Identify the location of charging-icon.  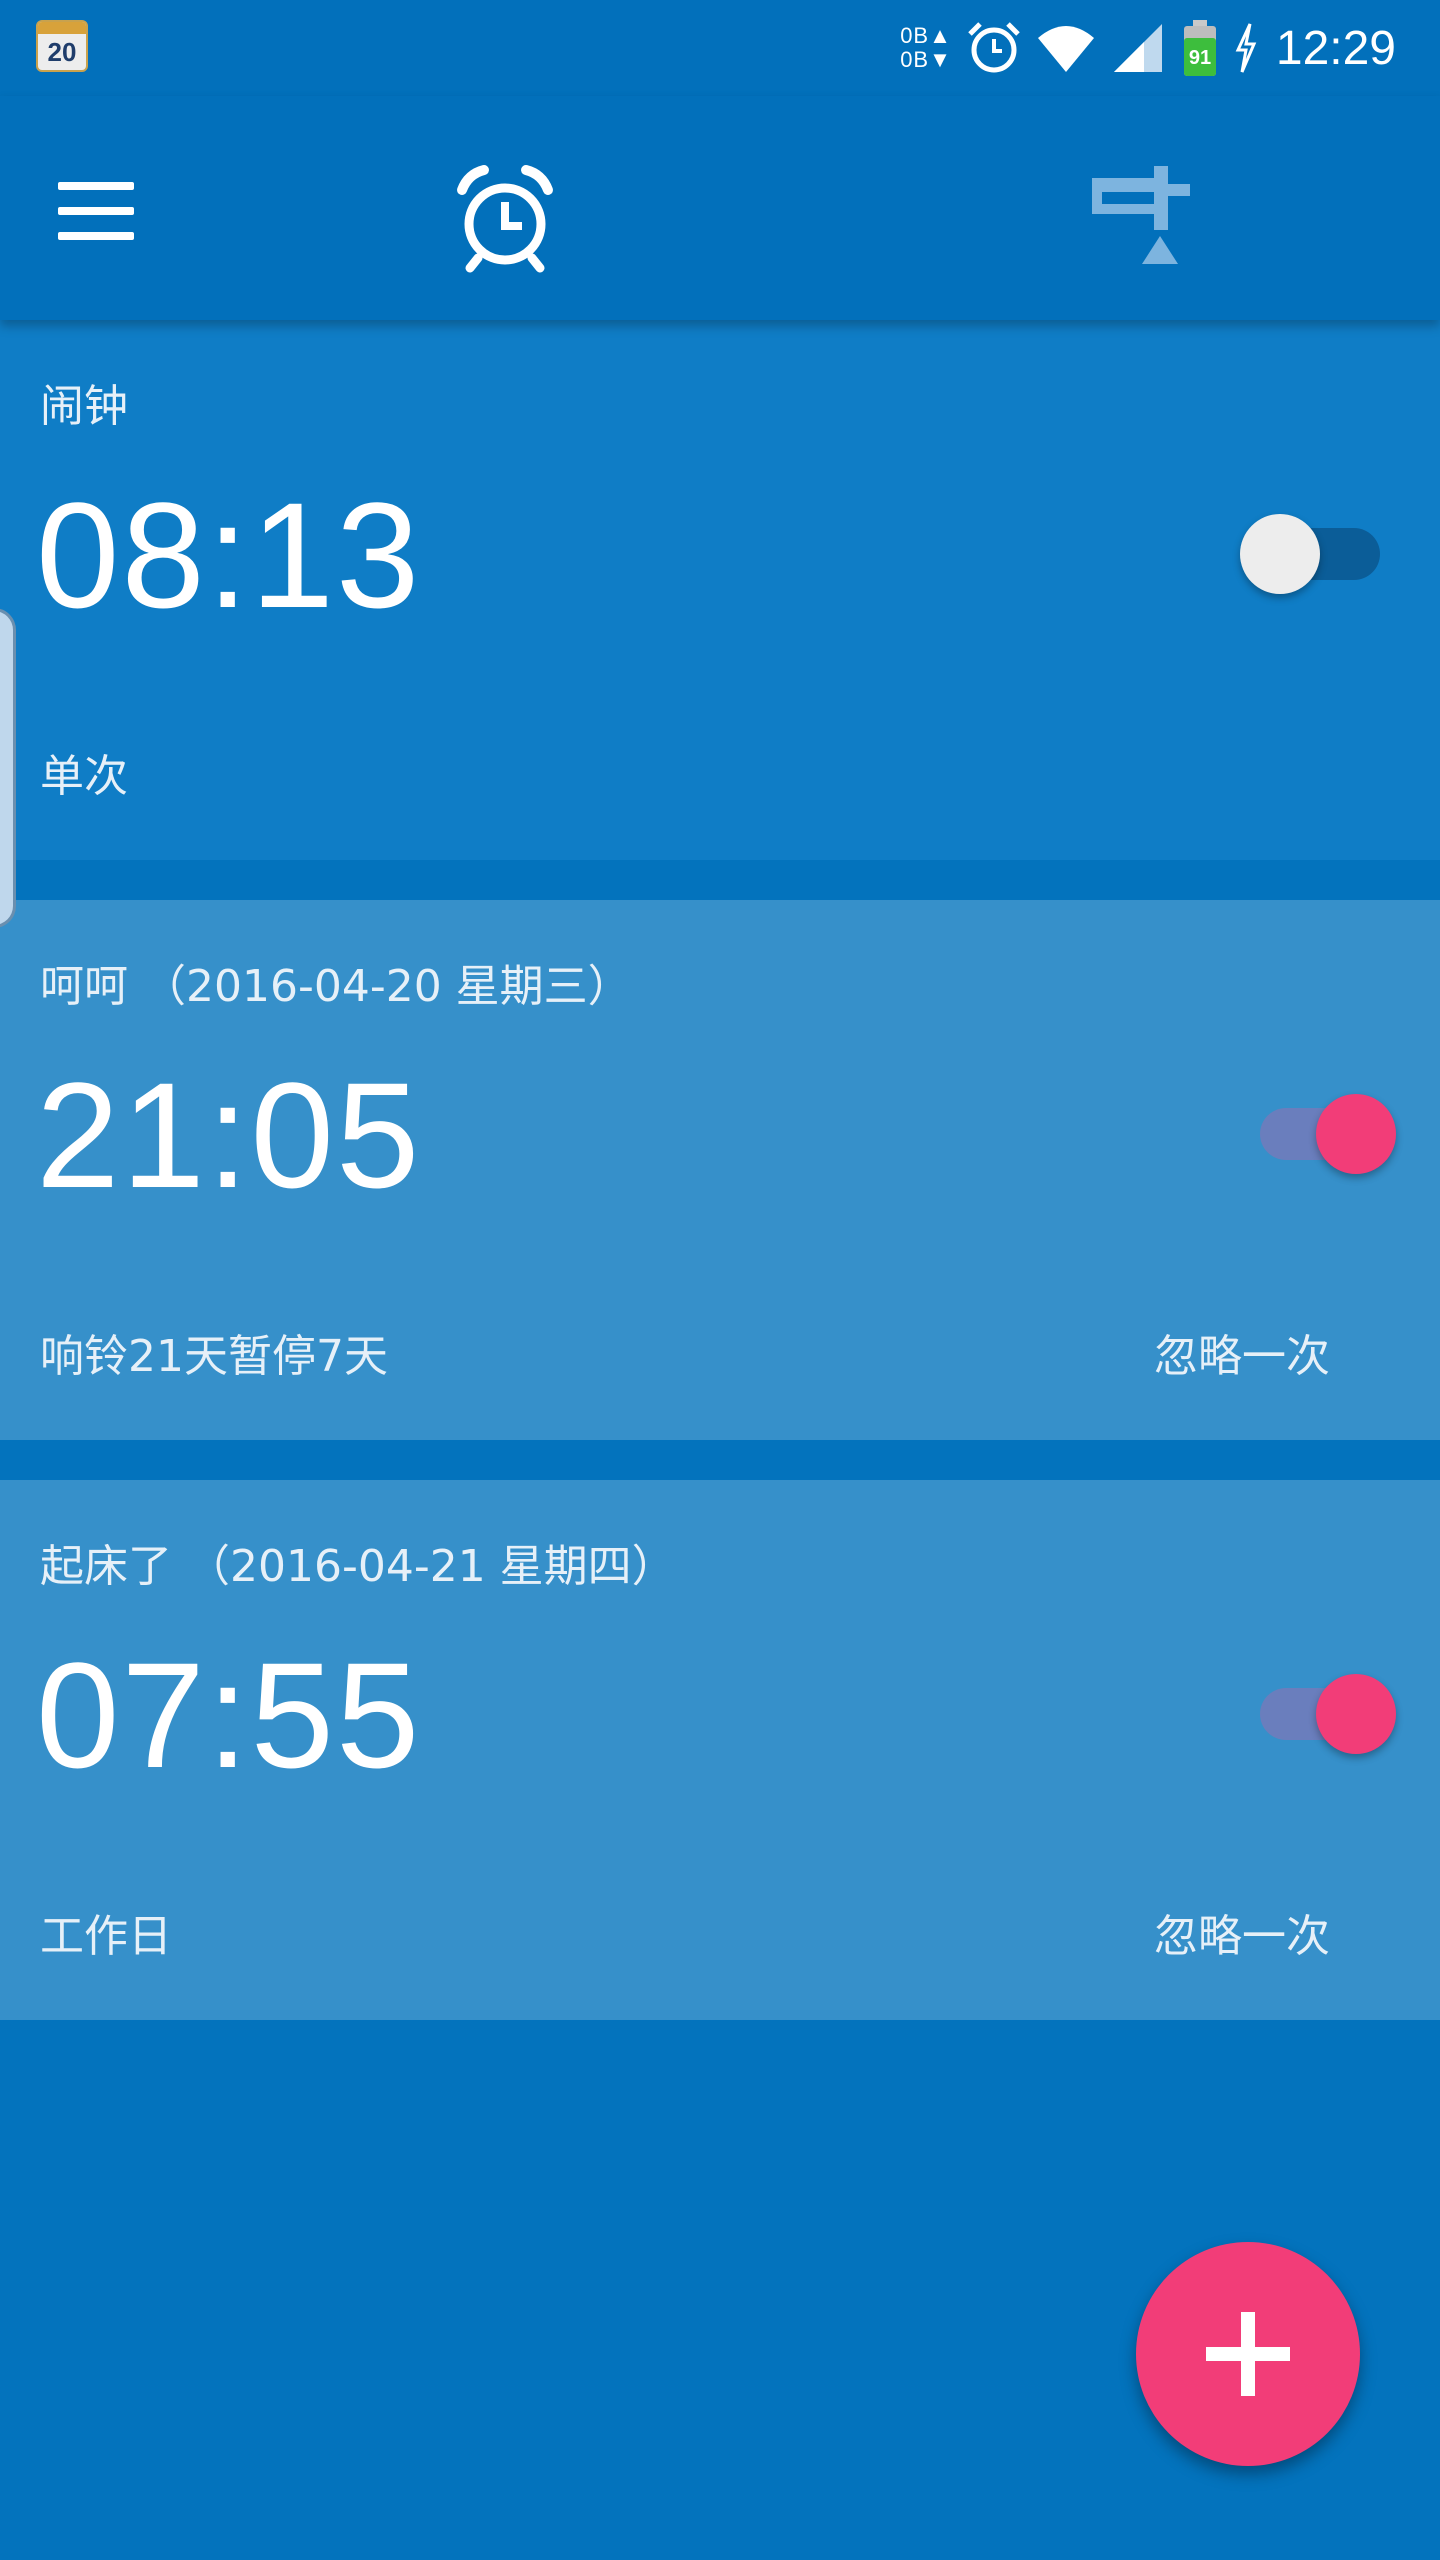
(1246, 48).